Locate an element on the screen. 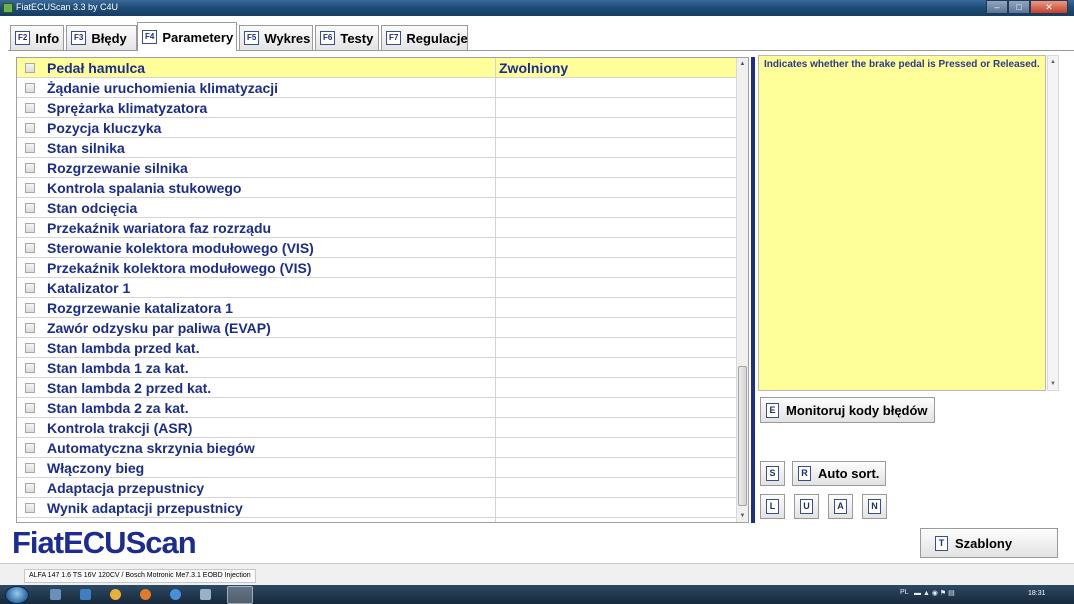  table-scrollbar: ▲ ▼ is located at coordinates (742, 290).